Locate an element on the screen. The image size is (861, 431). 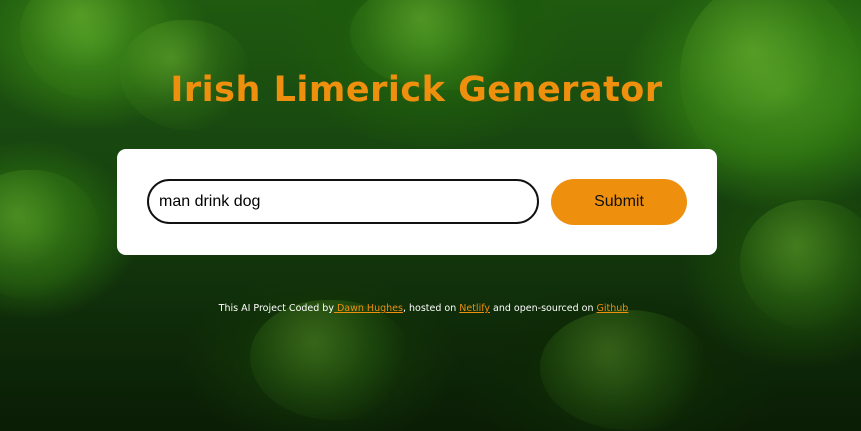
footer-text-middle: , hosted on is located at coordinates (431, 308).